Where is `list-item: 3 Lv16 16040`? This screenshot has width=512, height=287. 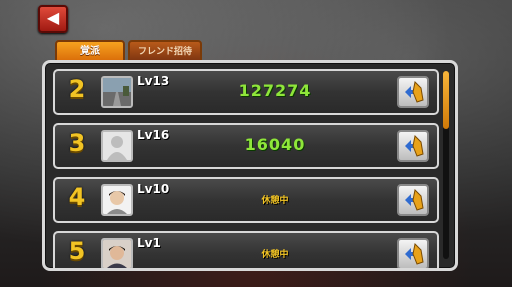
list-item: 3 Lv16 16040 is located at coordinates (246, 146).